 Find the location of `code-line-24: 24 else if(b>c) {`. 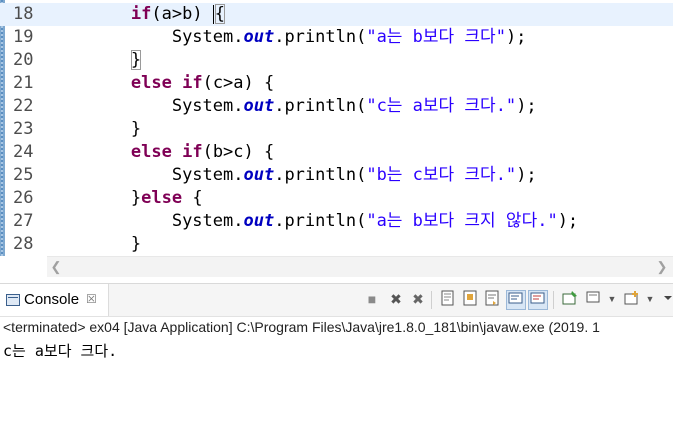

code-line-24: 24 else if(b>c) { is located at coordinates (336, 152).